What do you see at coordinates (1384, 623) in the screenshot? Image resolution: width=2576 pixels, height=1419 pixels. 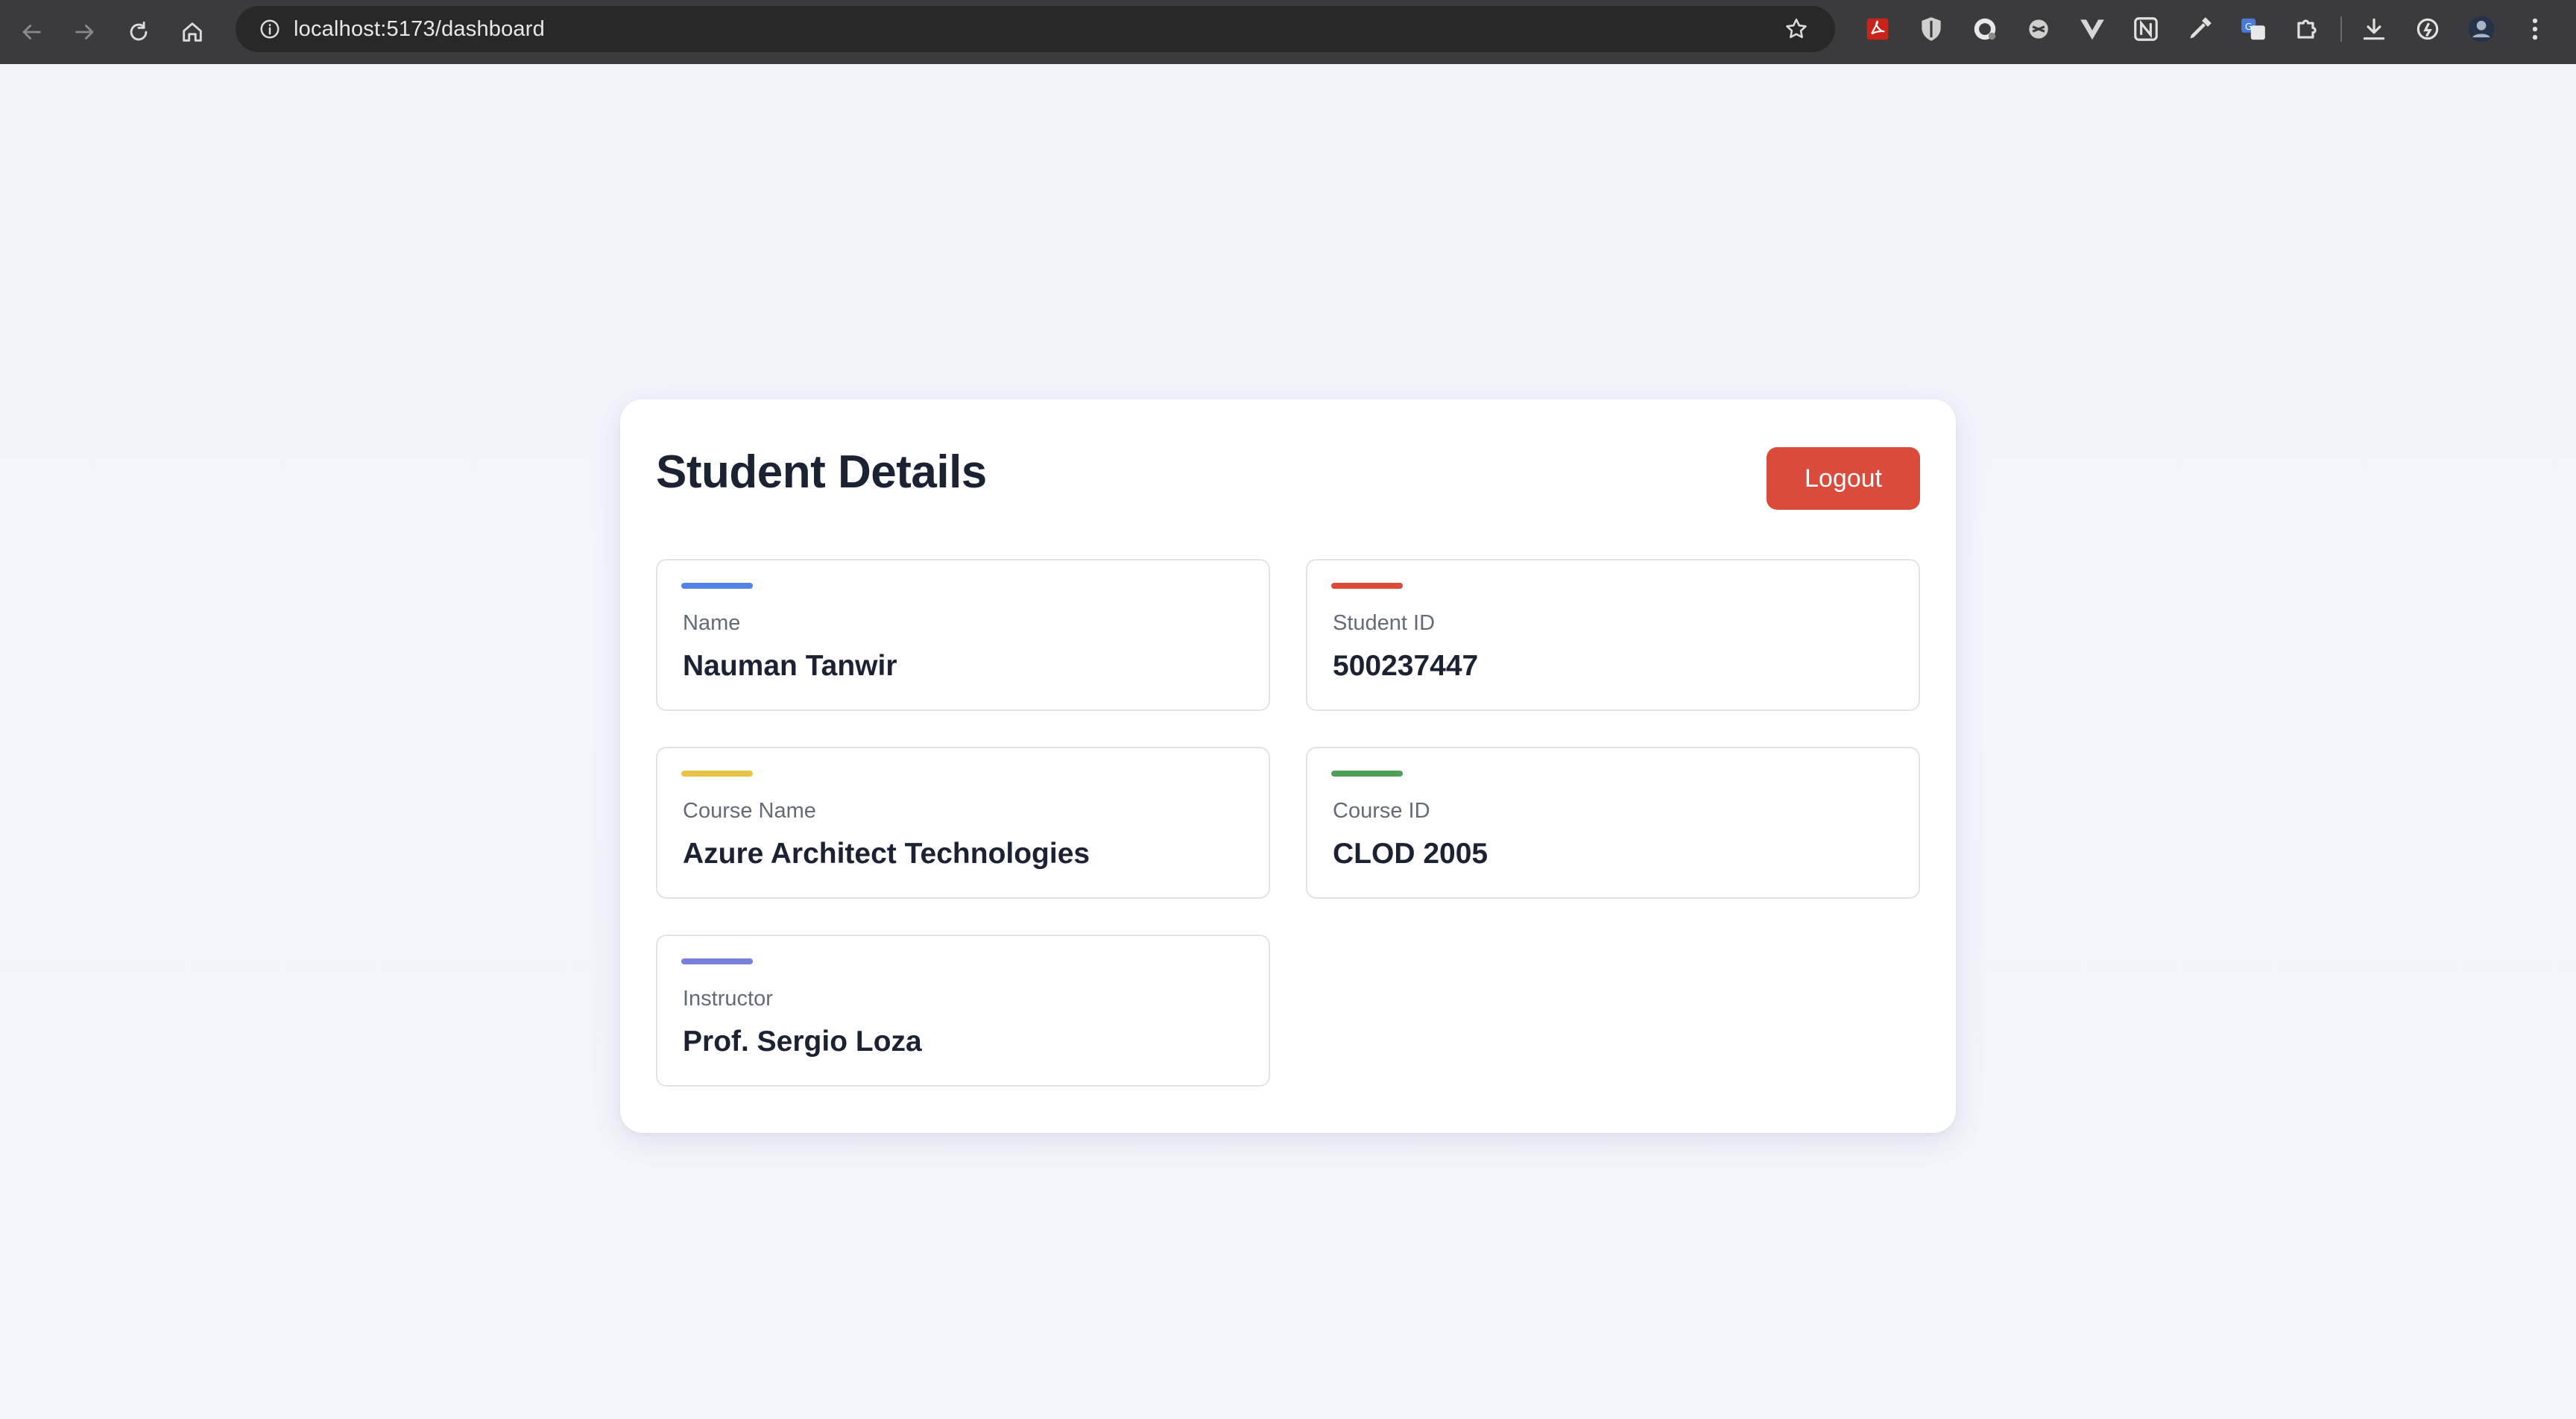 I see `field-label: Student ID` at bounding box center [1384, 623].